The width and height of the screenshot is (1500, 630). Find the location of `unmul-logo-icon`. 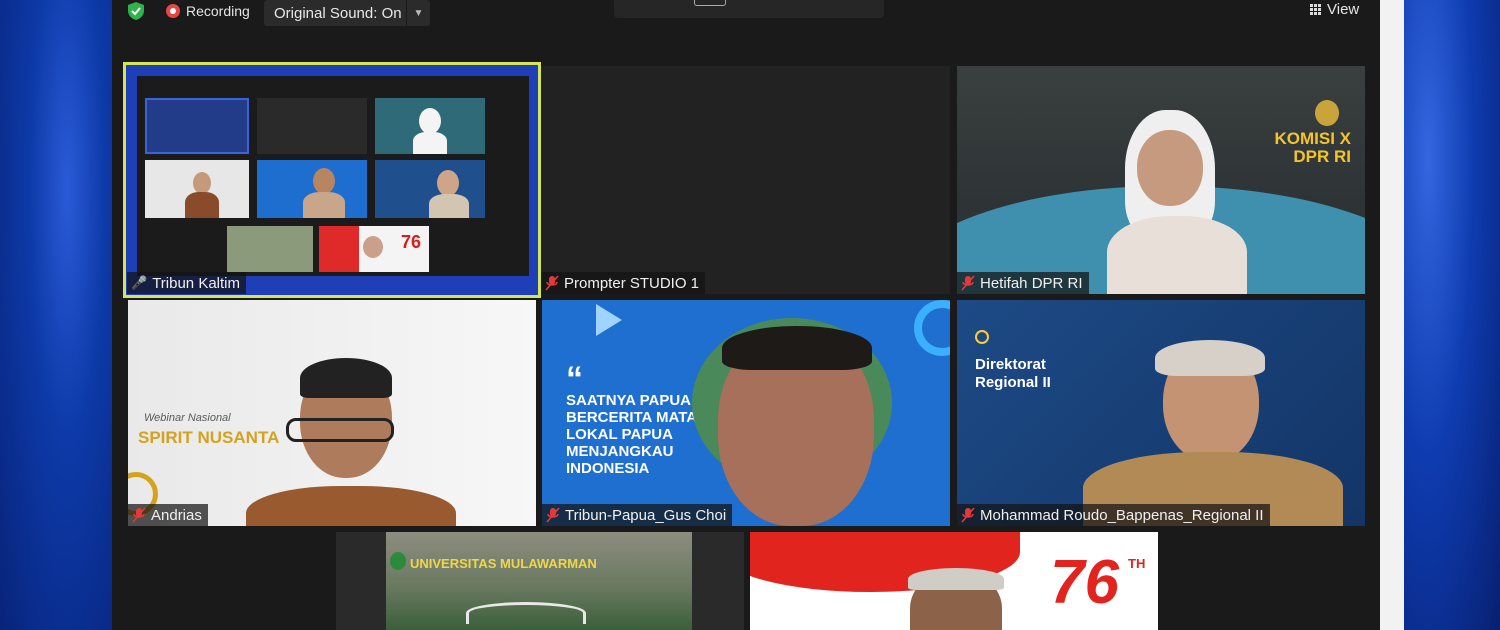

unmul-logo-icon is located at coordinates (398, 561).